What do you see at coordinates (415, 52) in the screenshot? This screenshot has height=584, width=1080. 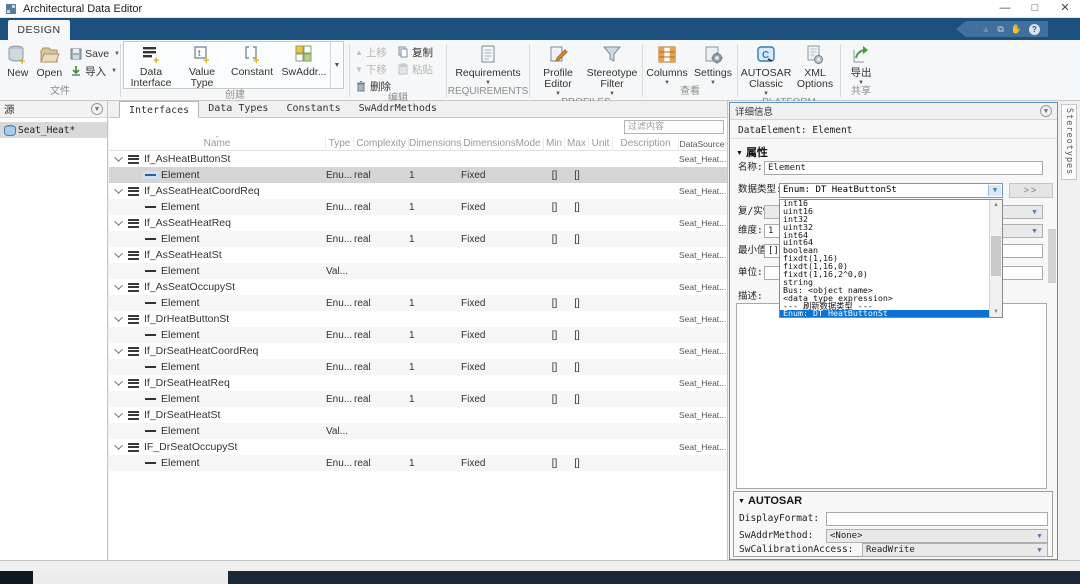 I see `copy-button: 复制` at bounding box center [415, 52].